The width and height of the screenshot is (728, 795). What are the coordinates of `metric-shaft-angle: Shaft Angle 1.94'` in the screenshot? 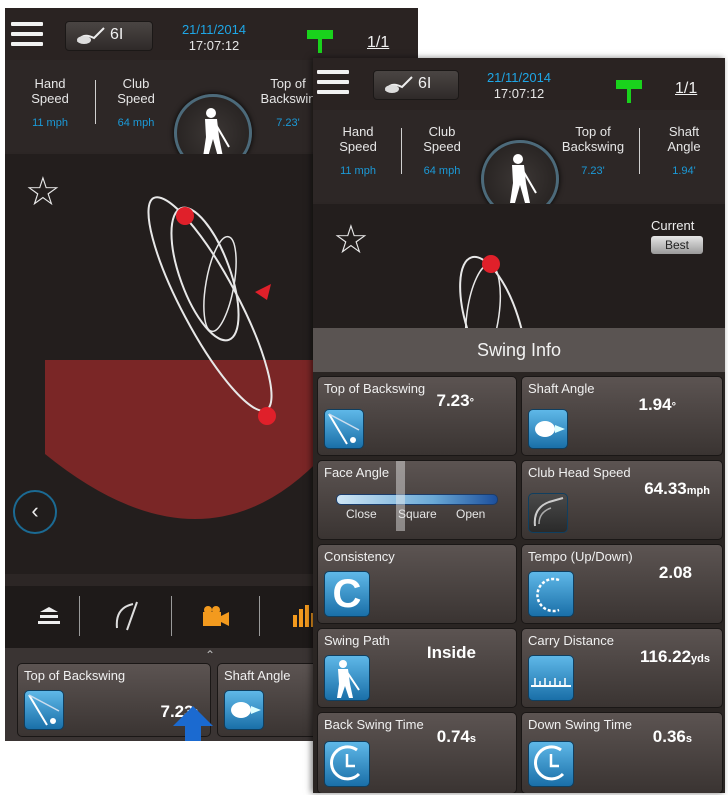 It's located at (684, 150).